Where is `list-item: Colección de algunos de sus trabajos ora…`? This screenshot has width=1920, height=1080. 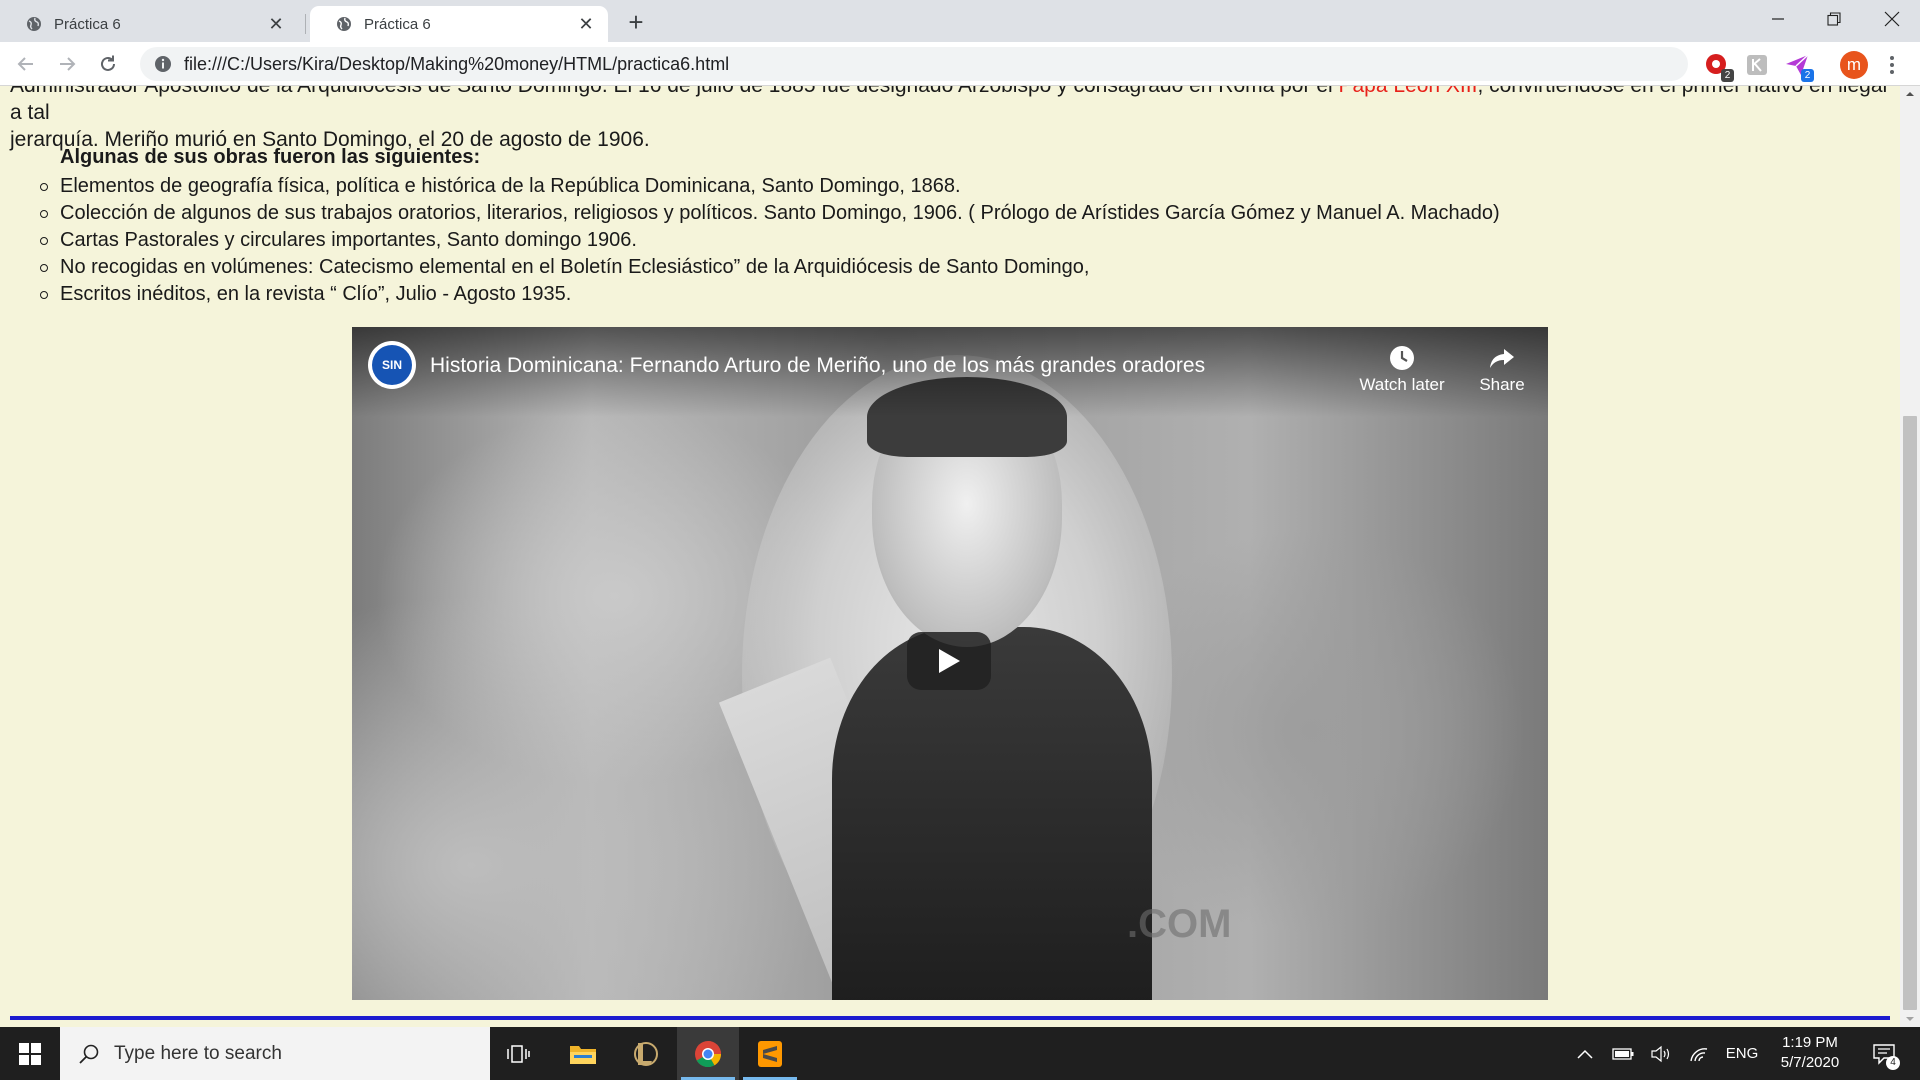
list-item: Colección de algunos de sus trabajos ora… is located at coordinates (770, 213).